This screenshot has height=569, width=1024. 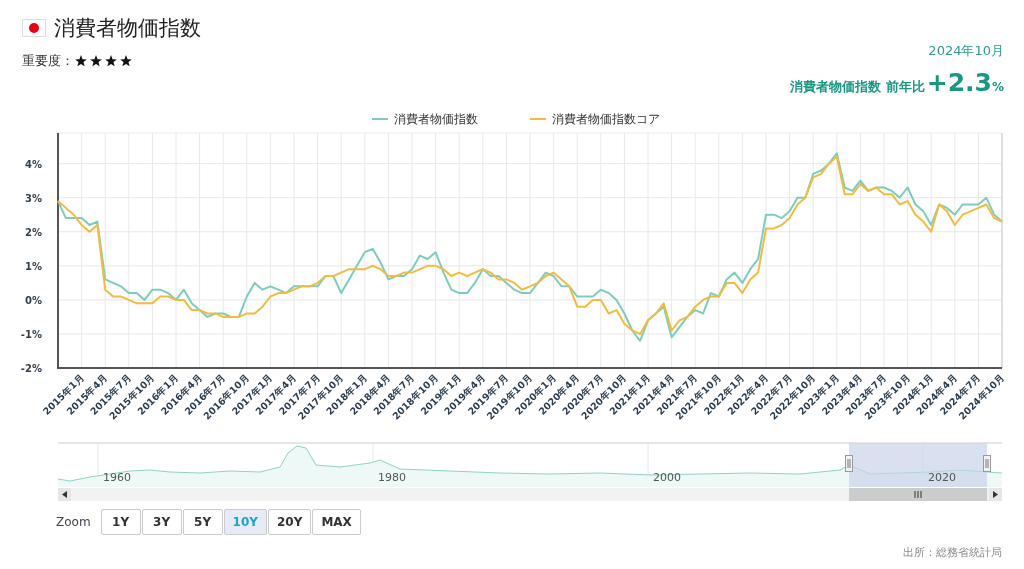 What do you see at coordinates (290, 522) in the screenshot?
I see `zoom-button: 20Y` at bounding box center [290, 522].